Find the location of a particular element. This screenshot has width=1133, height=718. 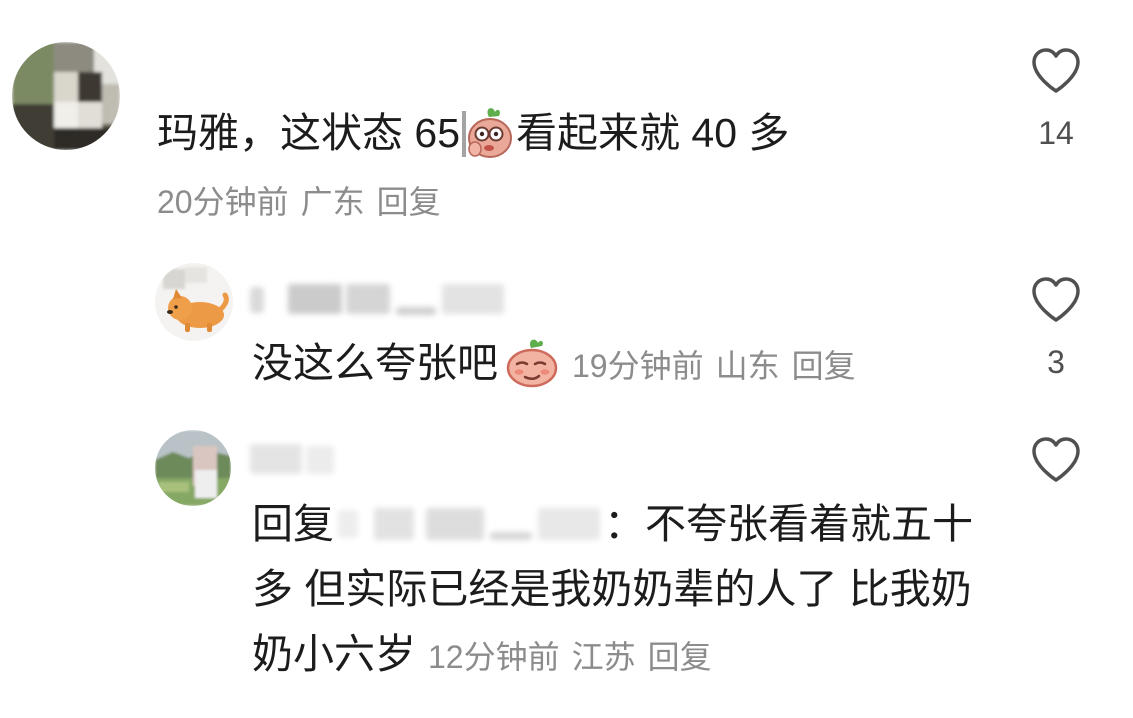

location: 江苏 is located at coordinates (603, 657).